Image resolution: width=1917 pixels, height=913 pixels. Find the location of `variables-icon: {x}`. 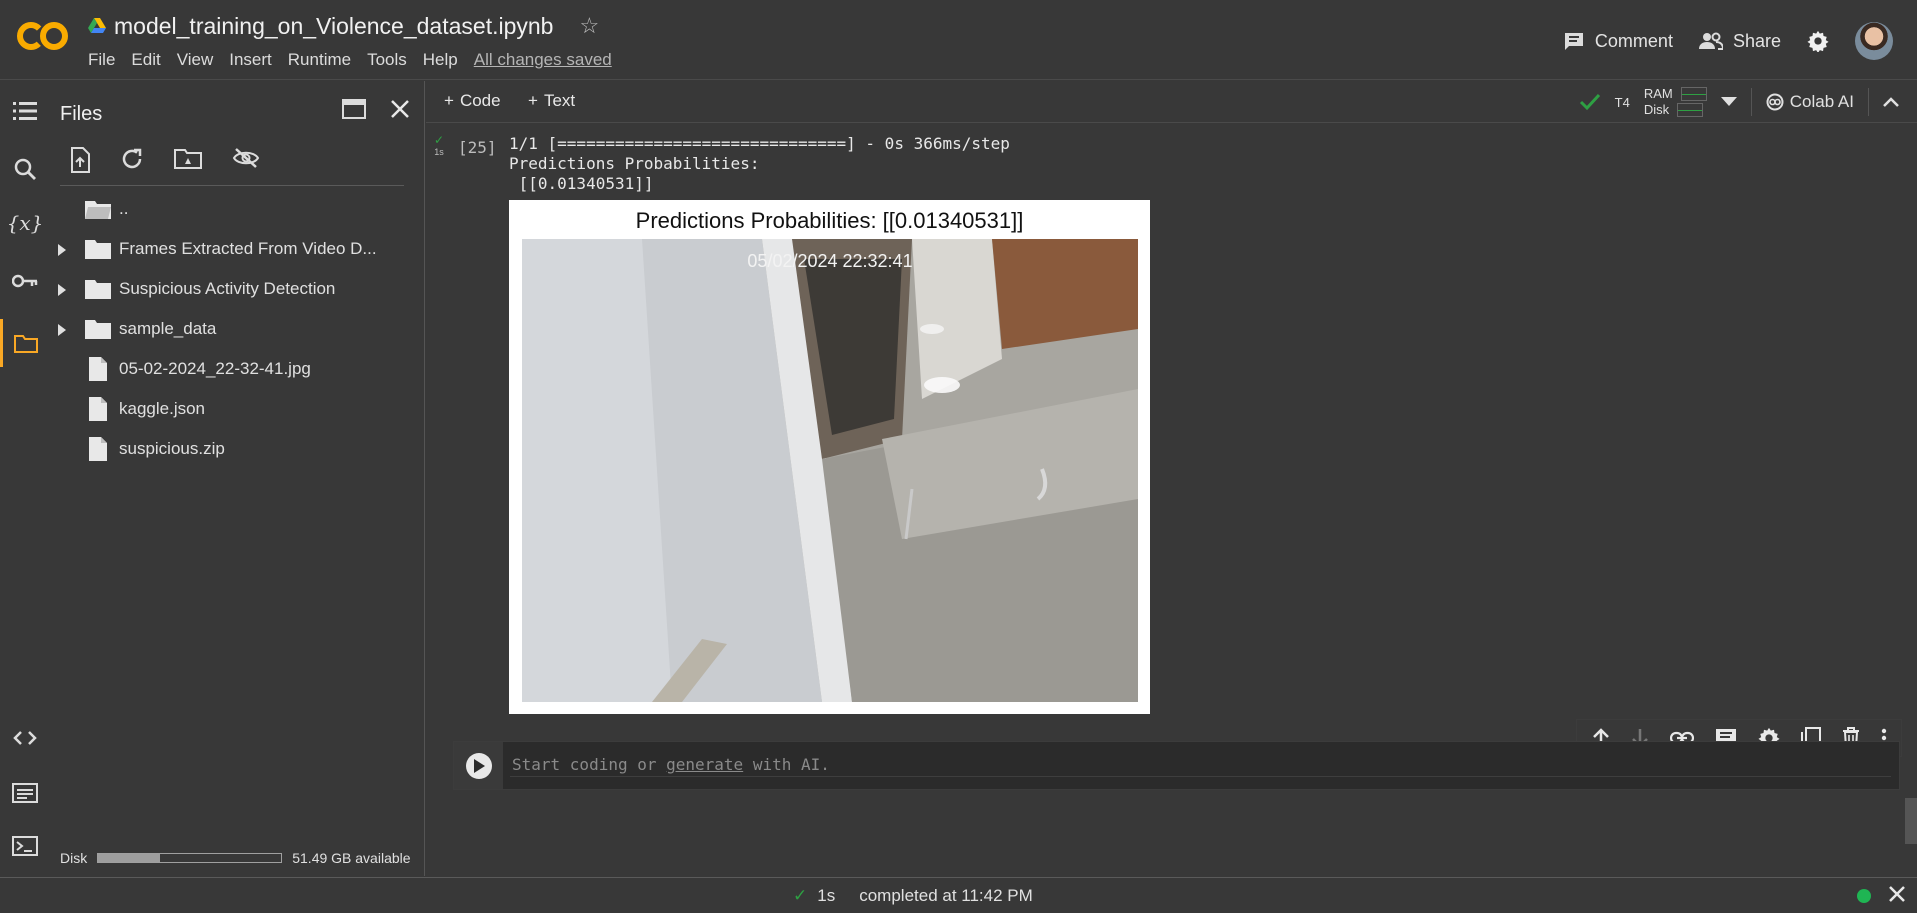

variables-icon: {x} is located at coordinates (25, 223).